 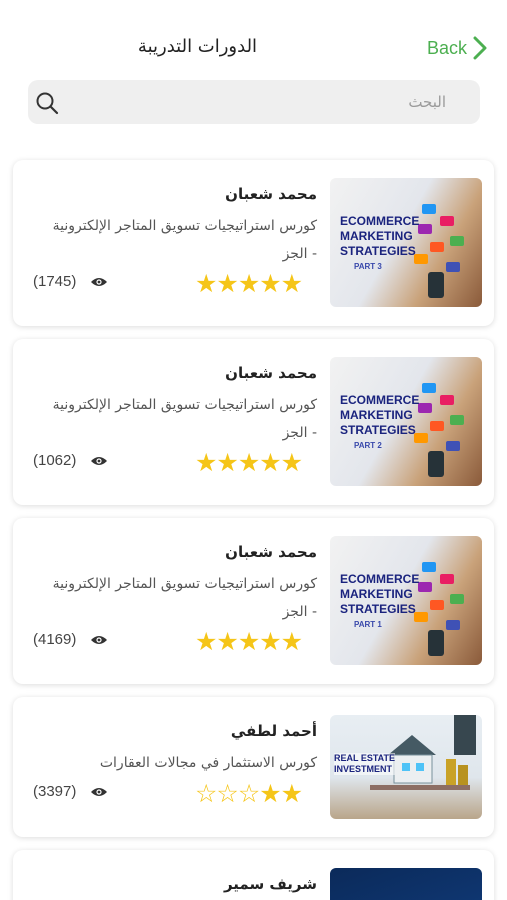 I want to click on back-label: Back, so click(x=447, y=47).